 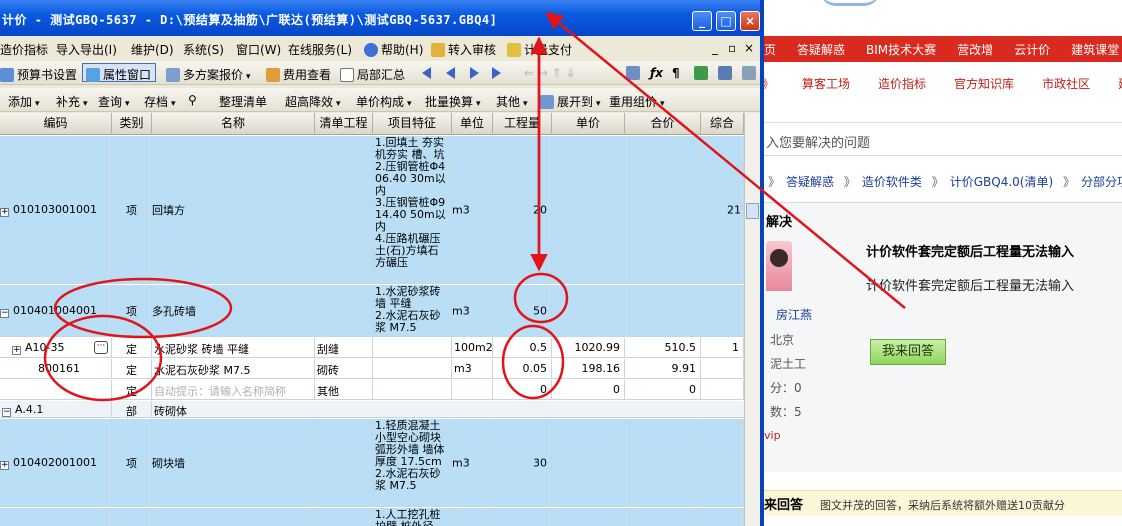 What do you see at coordinates (522, 390) in the screenshot?
I see `quantity-cell: 0` at bounding box center [522, 390].